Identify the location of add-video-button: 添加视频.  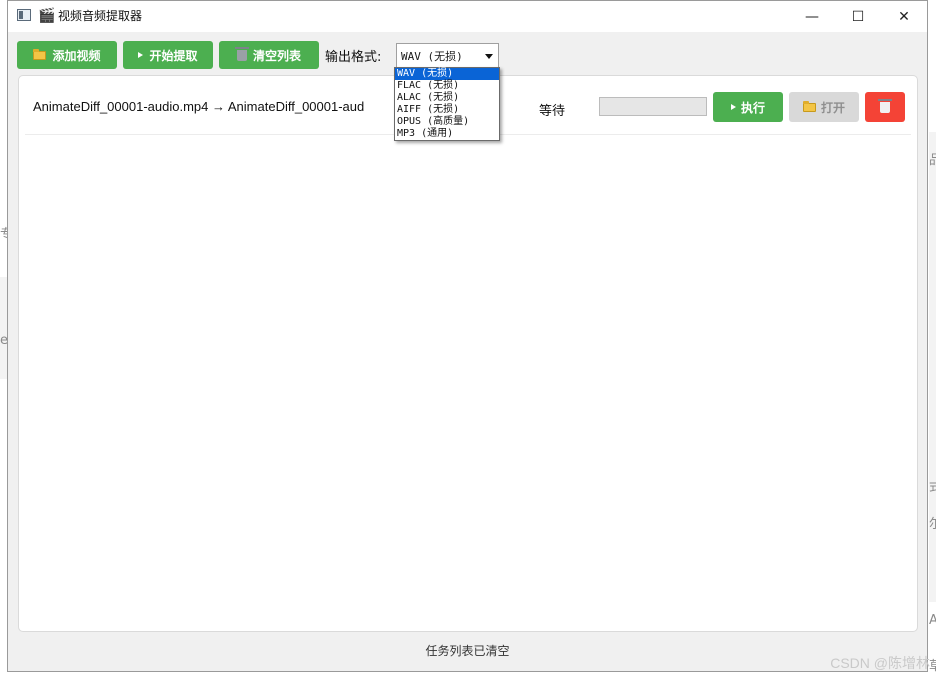
(67, 55).